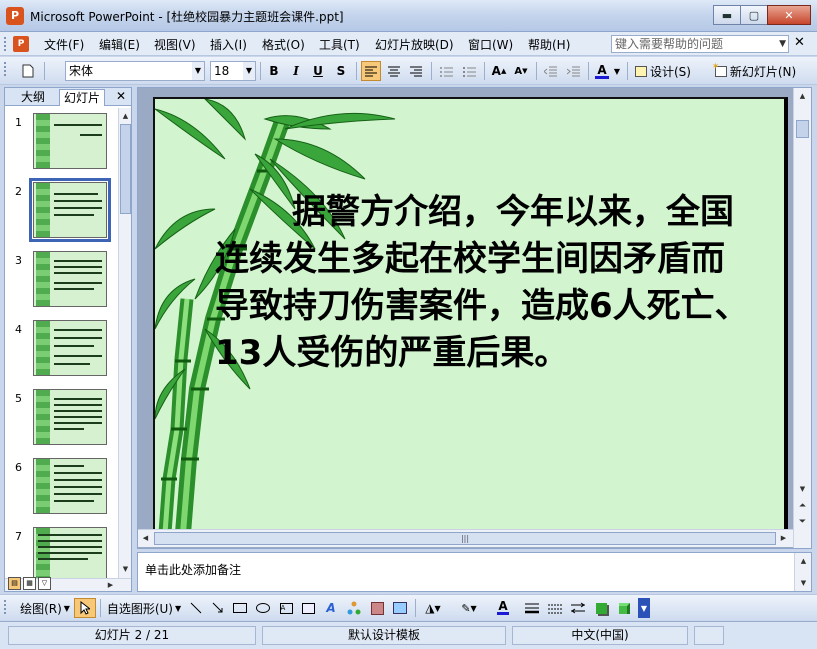  What do you see at coordinates (121, 96) in the screenshot?
I see `pane-close-icon: ✕` at bounding box center [121, 96].